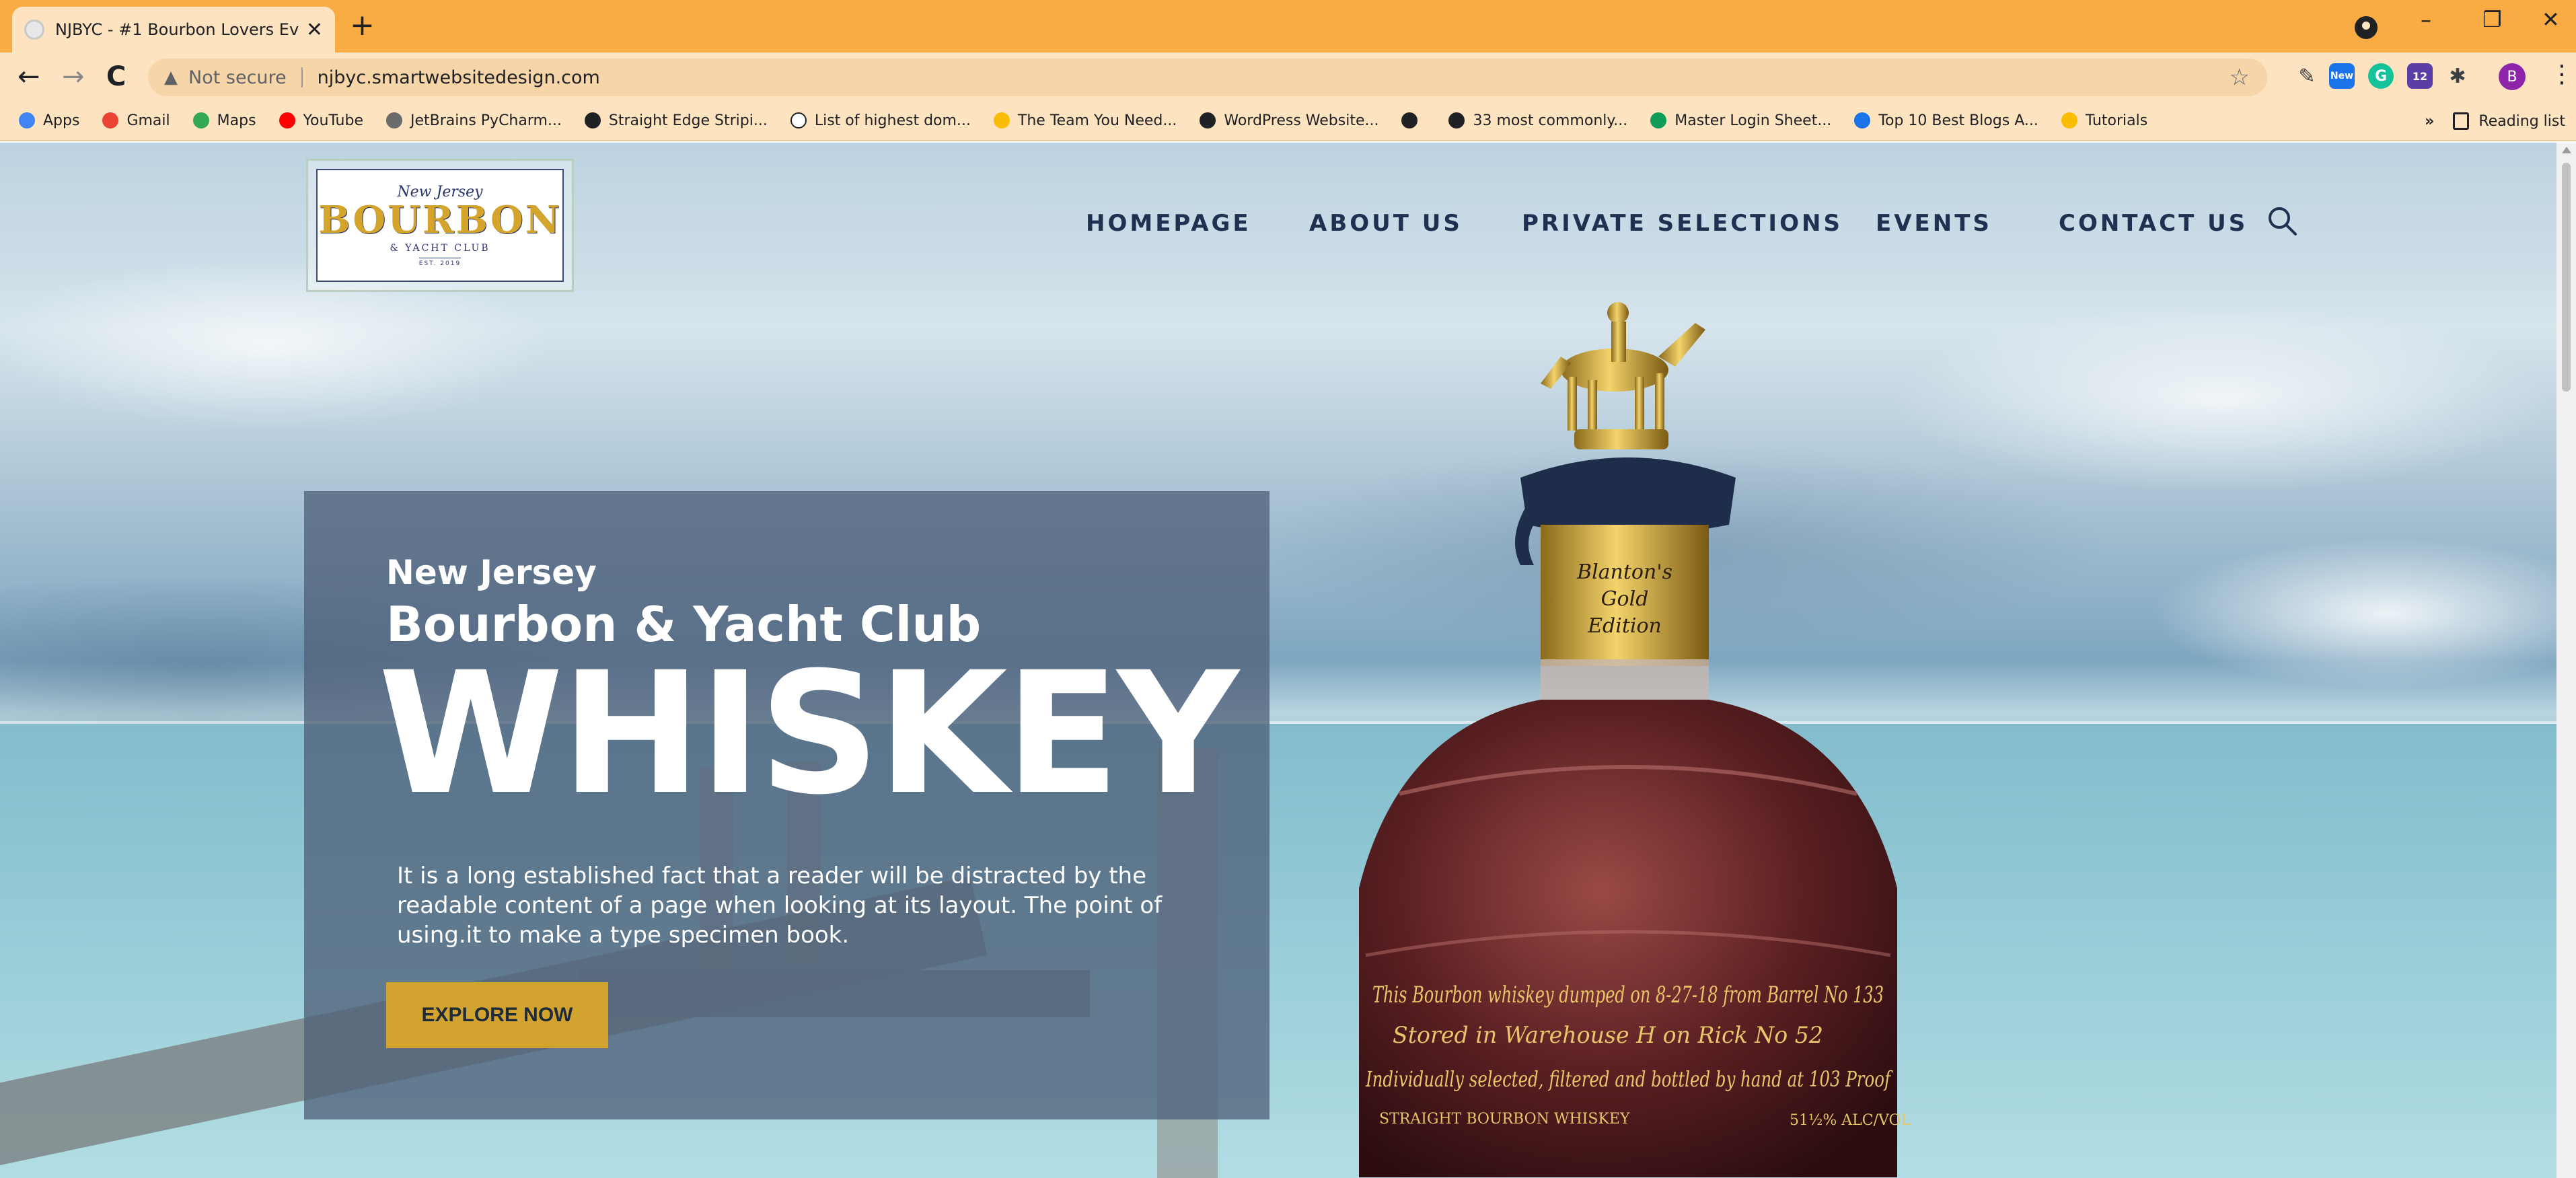 This screenshot has height=1178, width=2576. Describe the element at coordinates (2116, 121) in the screenshot. I see `bookmark-label: Tutorials` at that location.